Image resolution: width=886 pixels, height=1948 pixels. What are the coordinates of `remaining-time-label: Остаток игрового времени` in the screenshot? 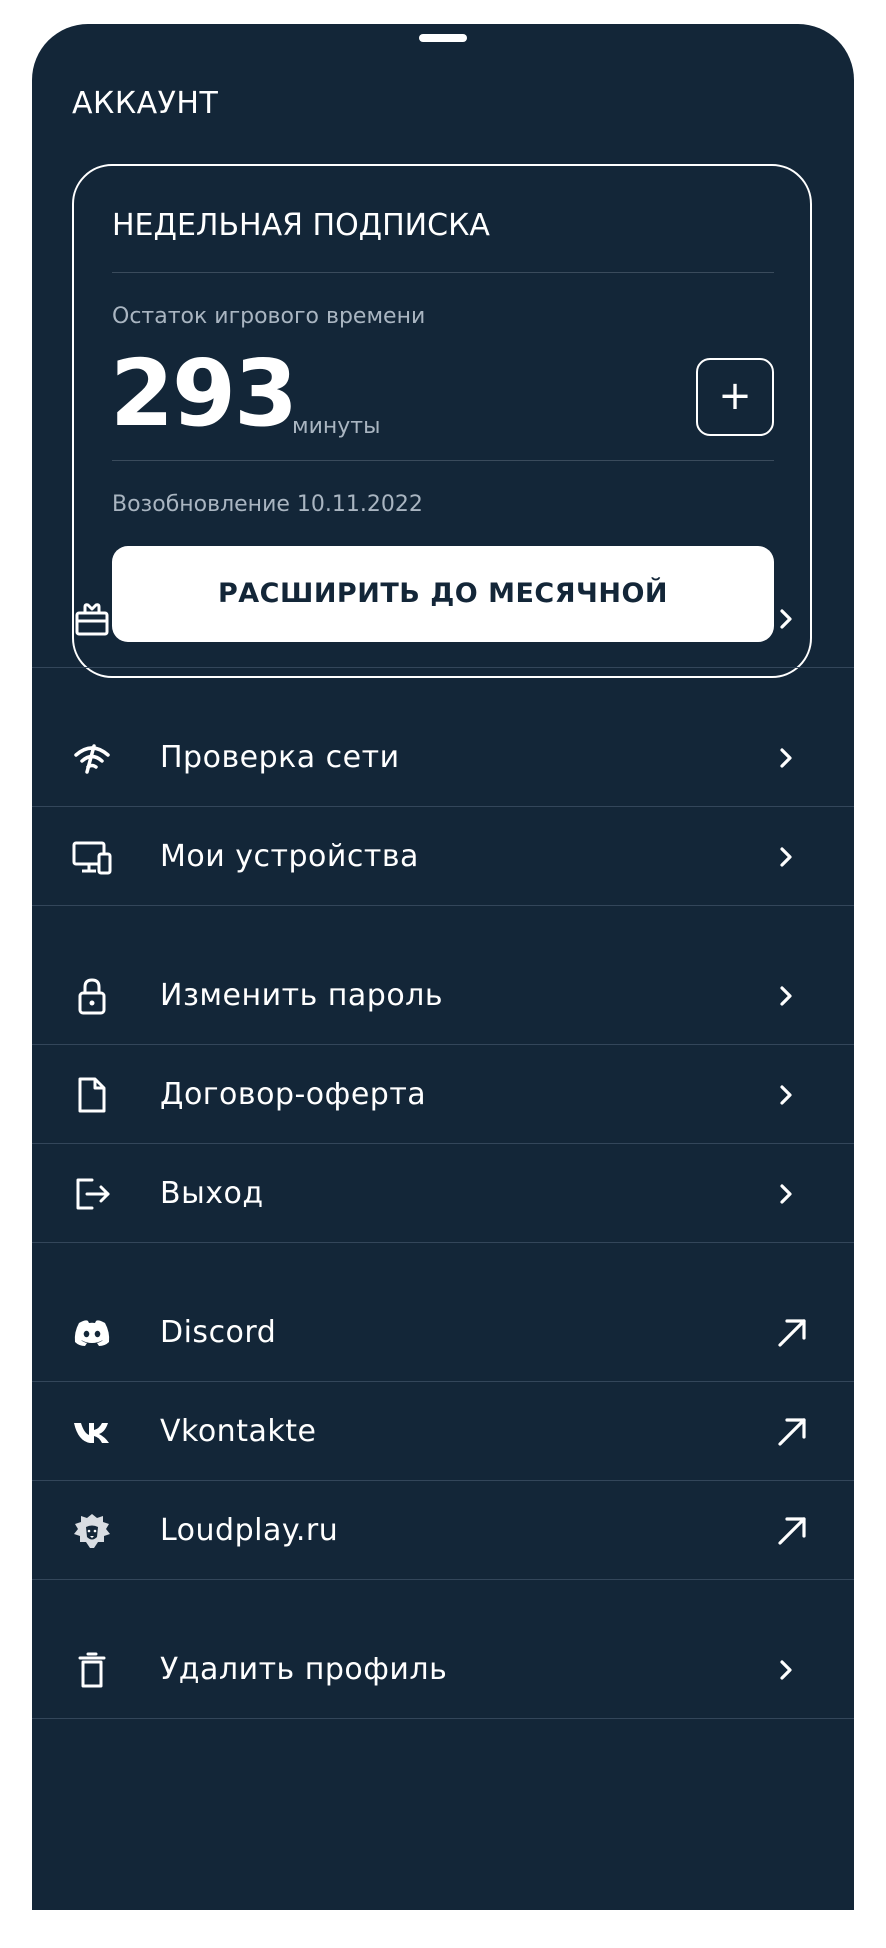 It's located at (269, 316).